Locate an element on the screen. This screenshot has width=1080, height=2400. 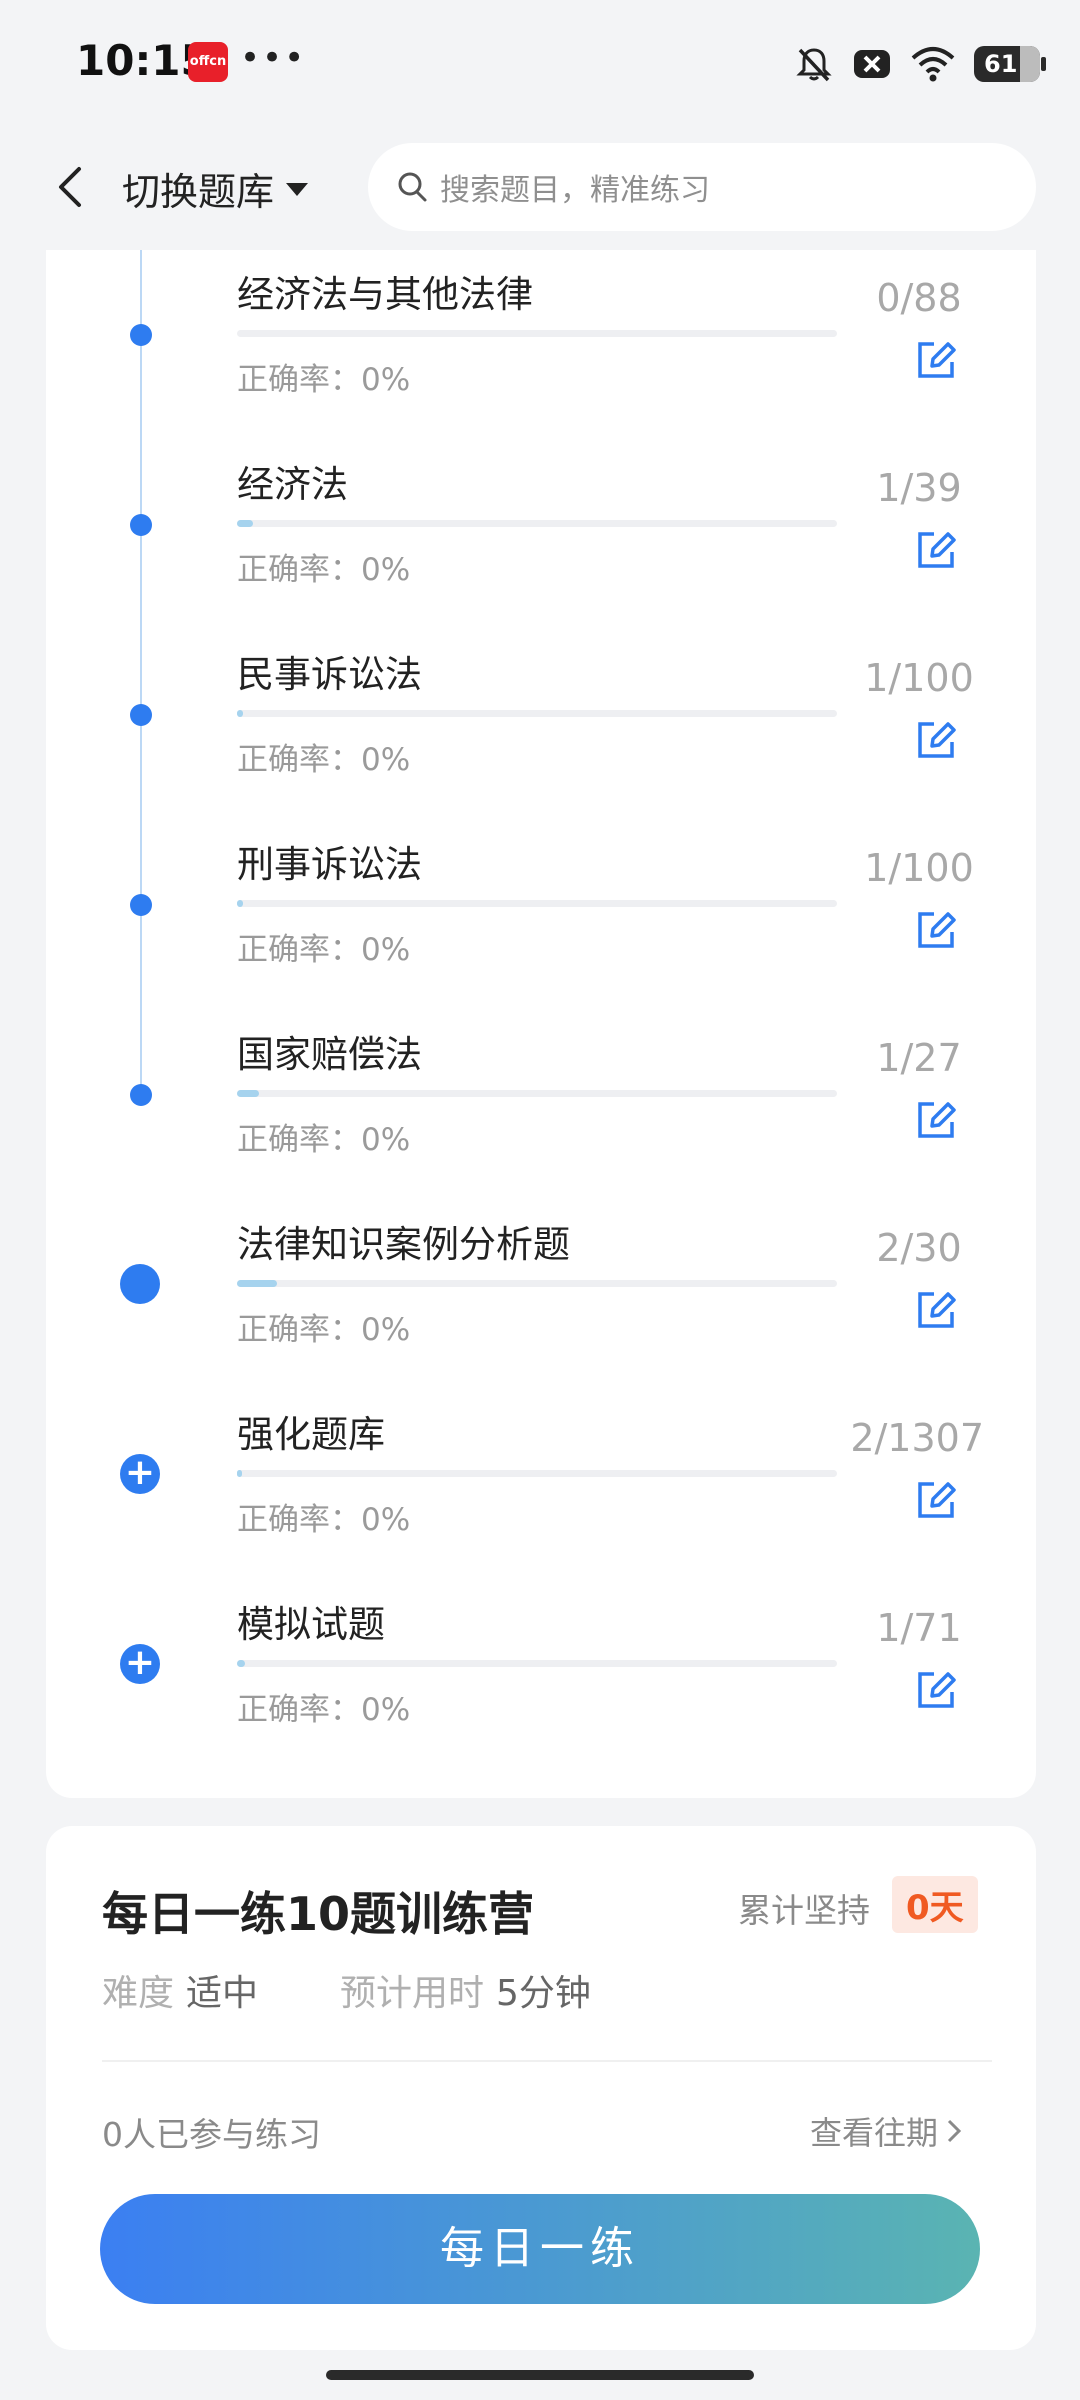
status-icons: 61 is located at coordinates (920, 64).